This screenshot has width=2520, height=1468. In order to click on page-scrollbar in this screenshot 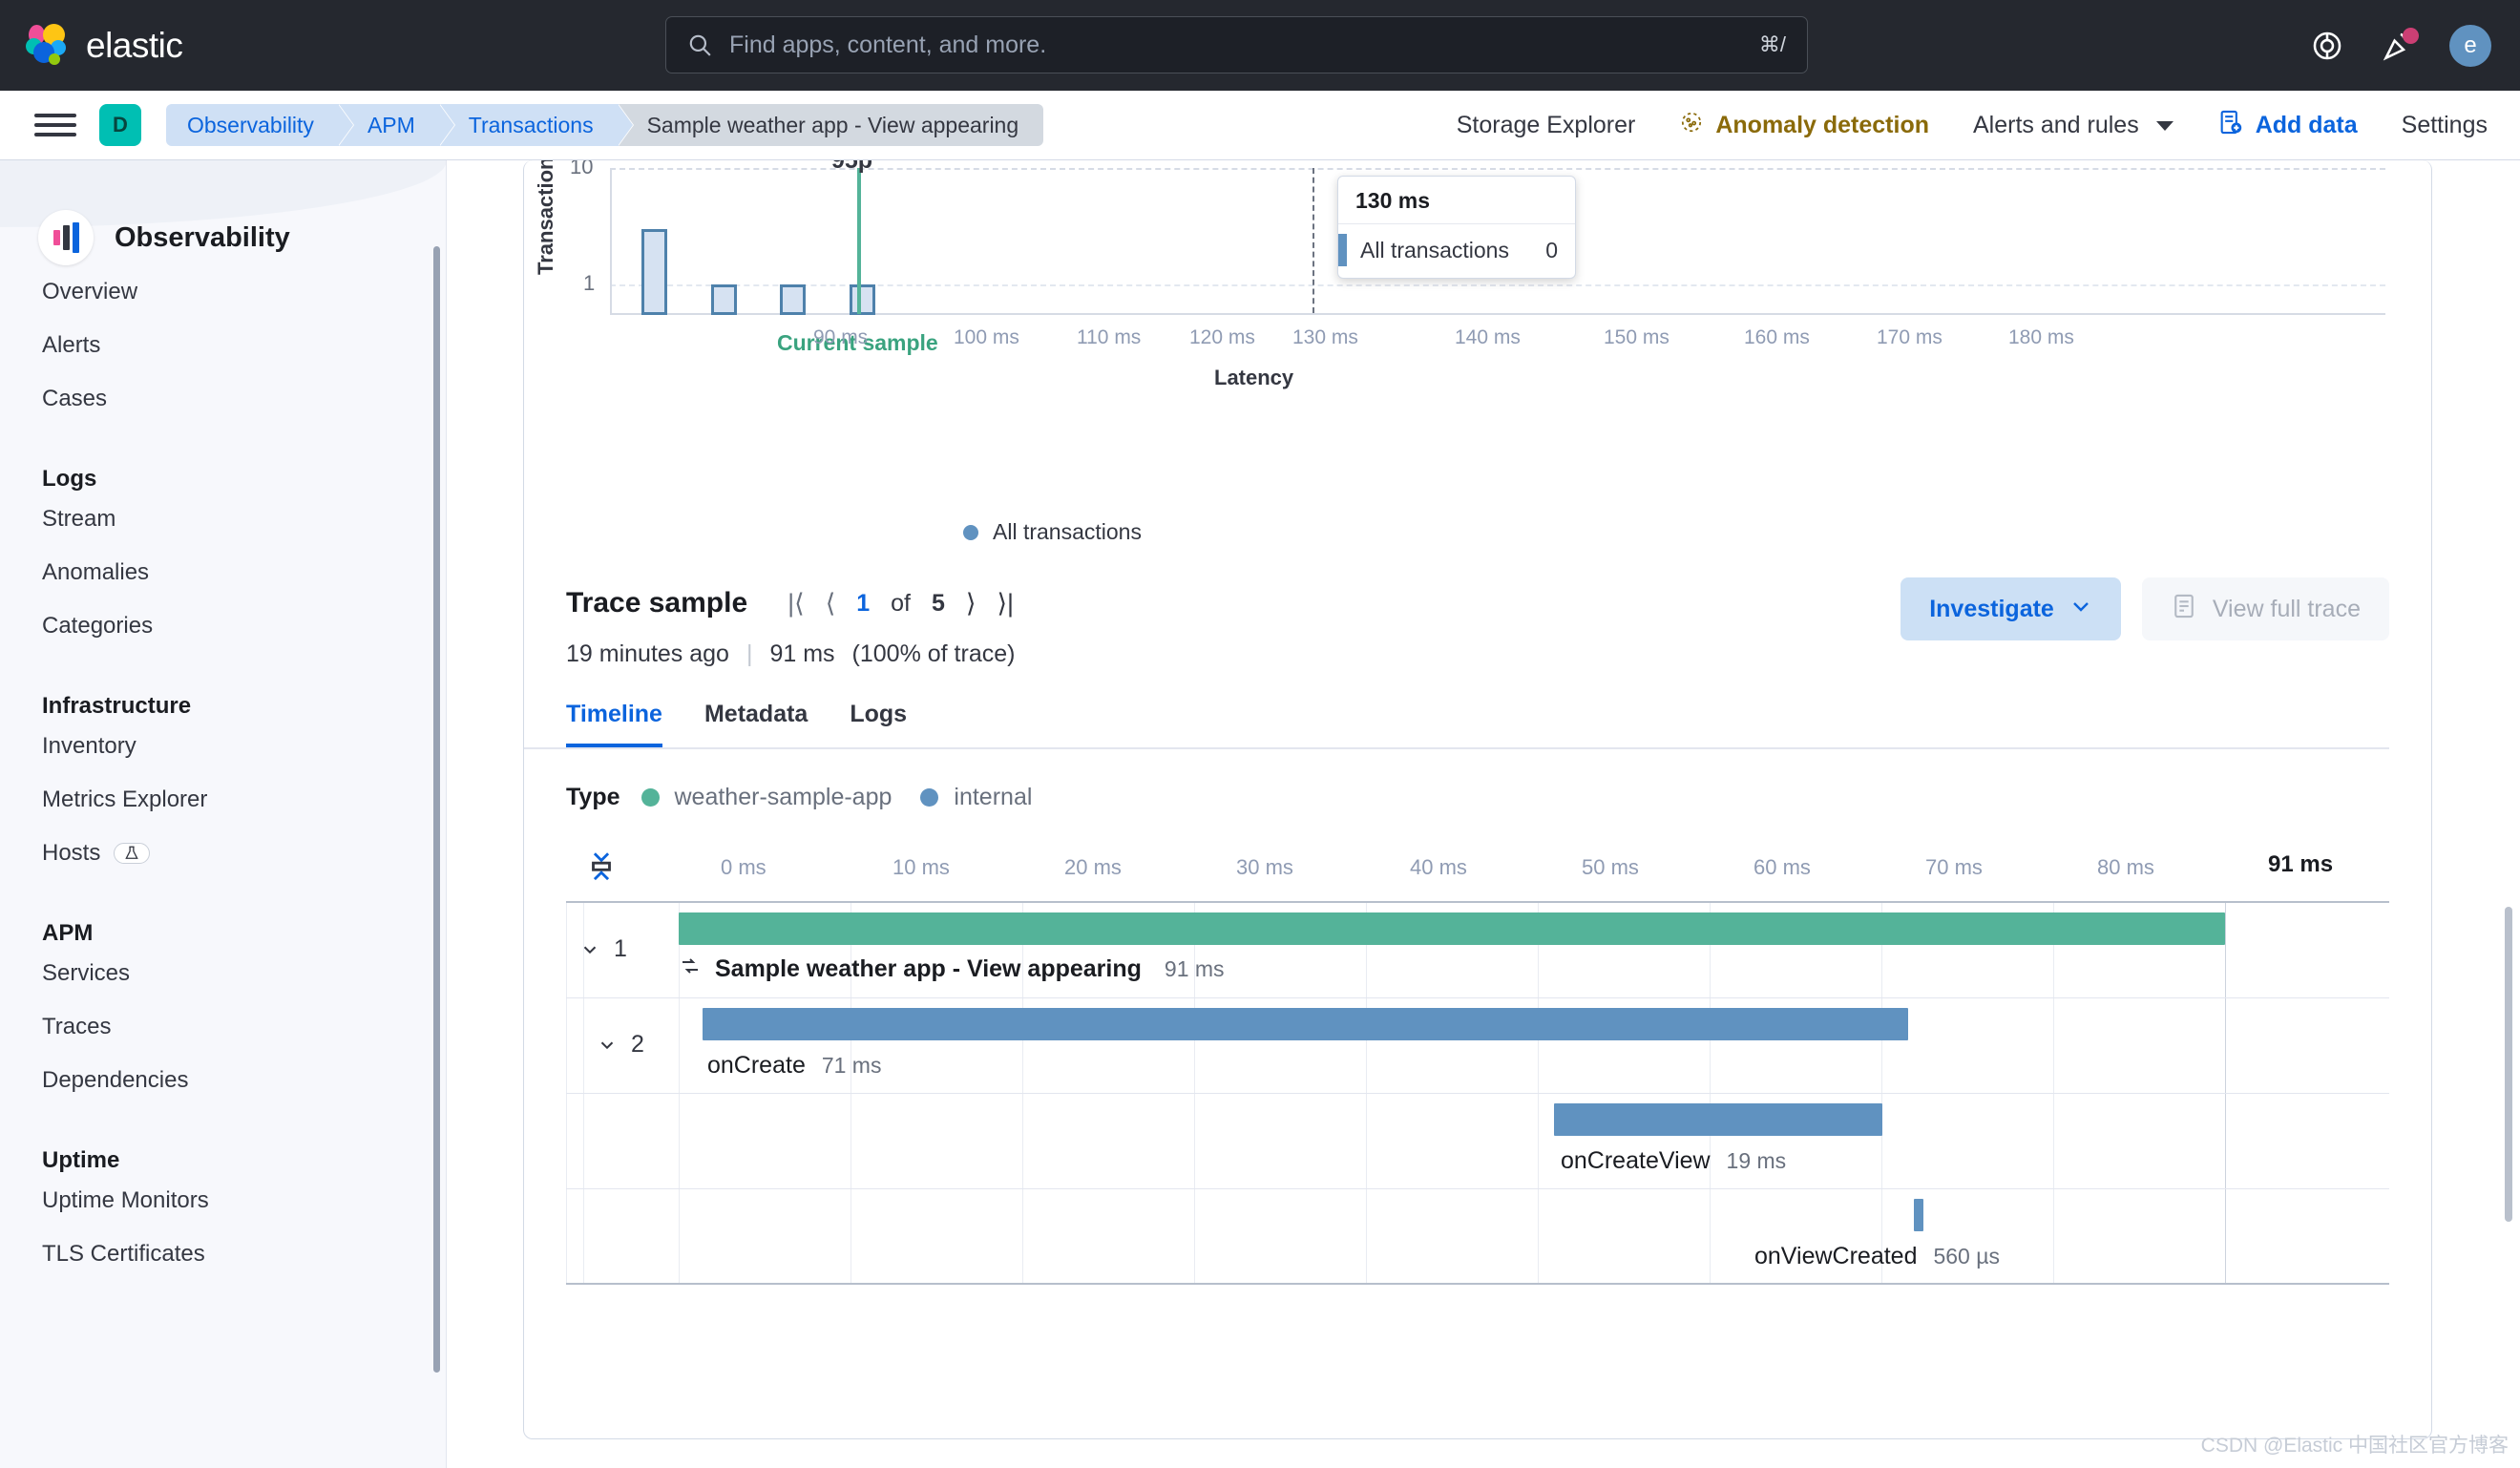, I will do `click(2509, 1064)`.